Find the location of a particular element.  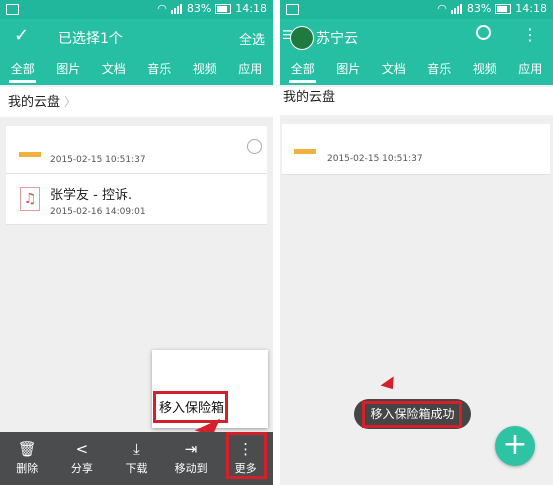

share-label: 分享 is located at coordinates (81, 468).